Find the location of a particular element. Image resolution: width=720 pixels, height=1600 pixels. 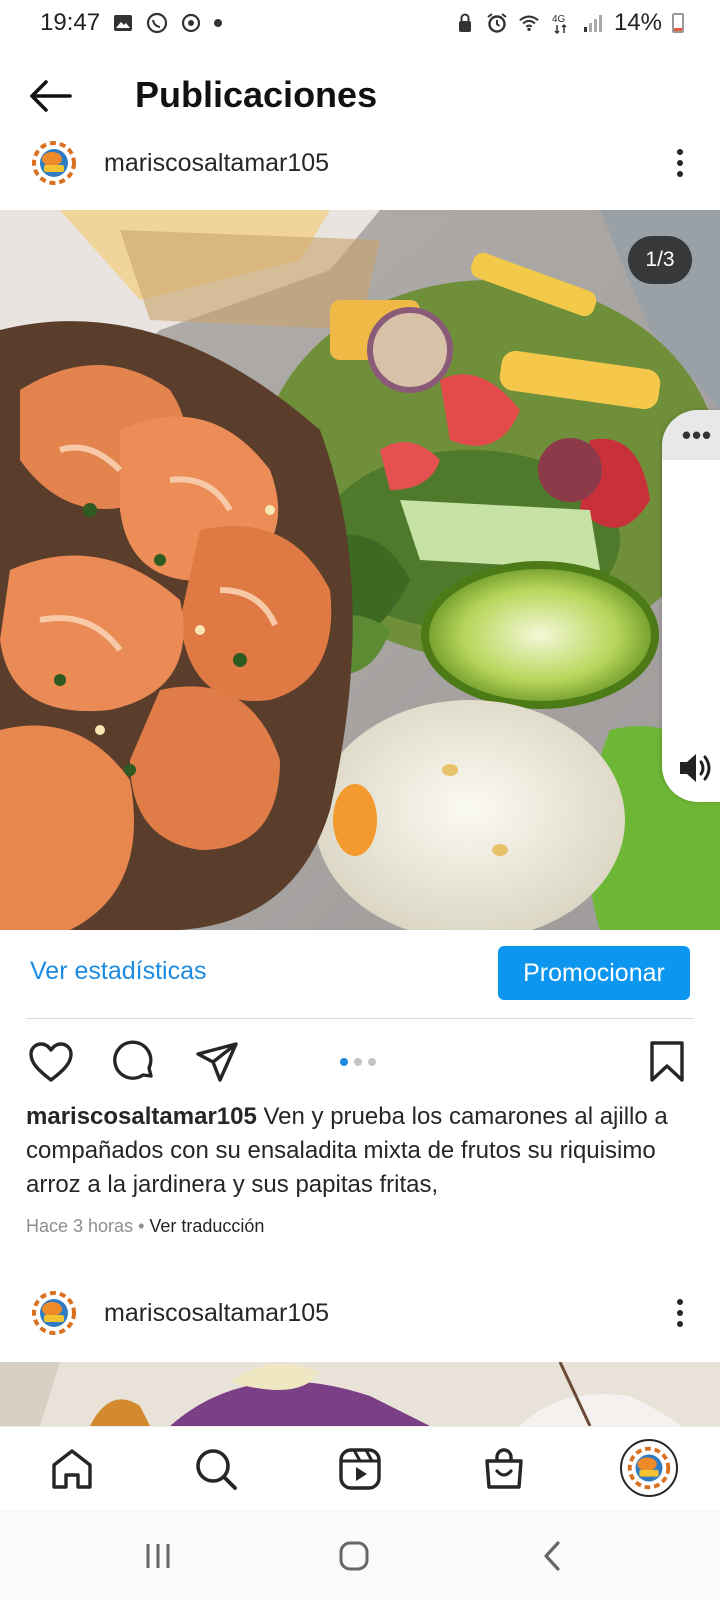

sync-icon is located at coordinates (191, 23).